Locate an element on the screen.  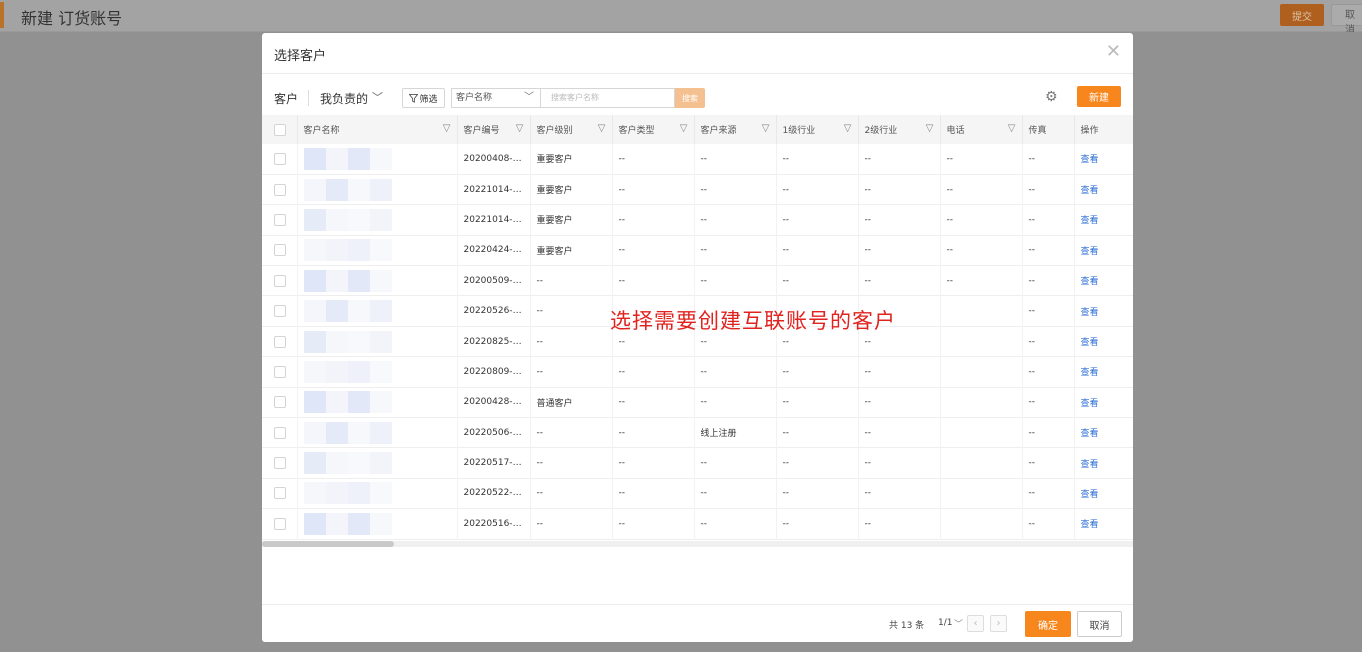
col-header: 1级行业 ▽ is located at coordinates (817, 129).